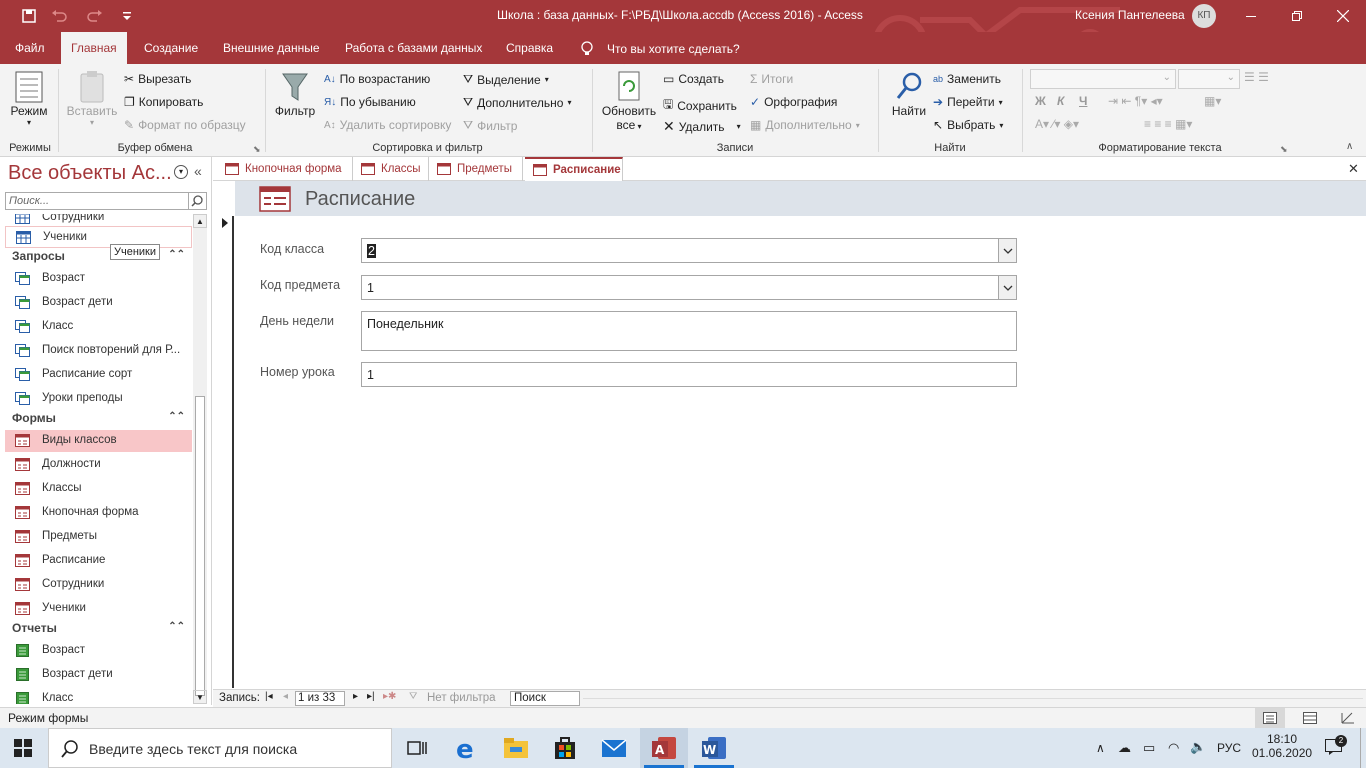  I want to click on mail-icon, so click(614, 748).